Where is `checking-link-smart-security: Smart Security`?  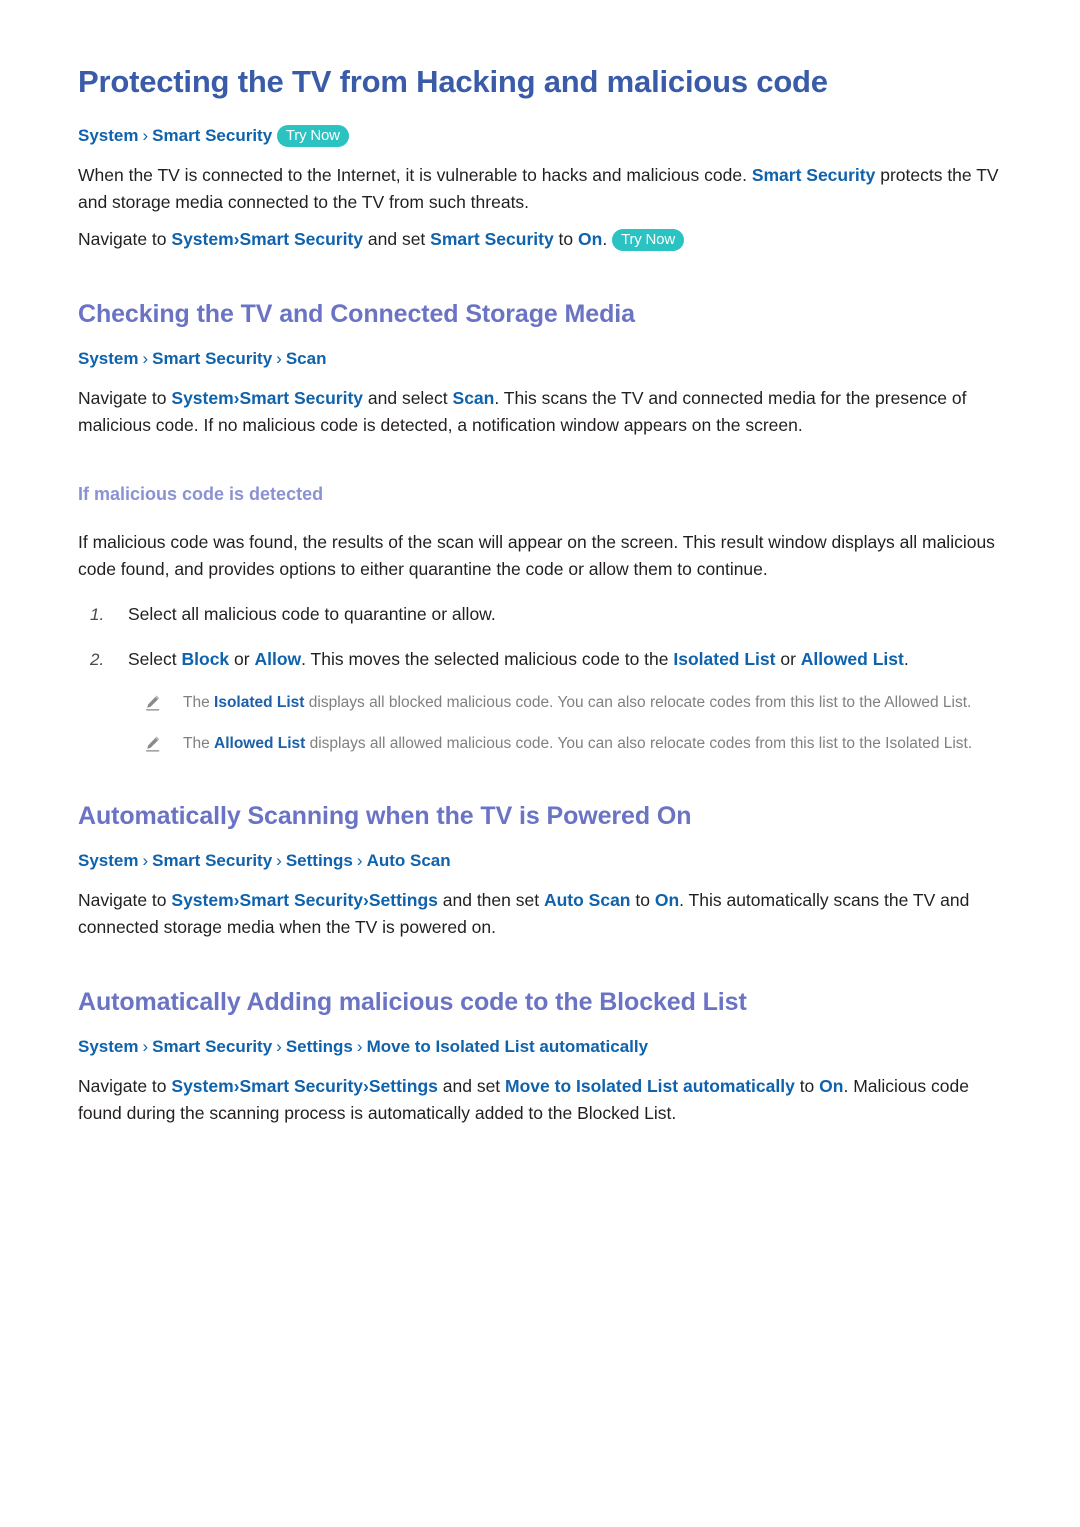
checking-link-smart-security: Smart Security is located at coordinates (301, 398).